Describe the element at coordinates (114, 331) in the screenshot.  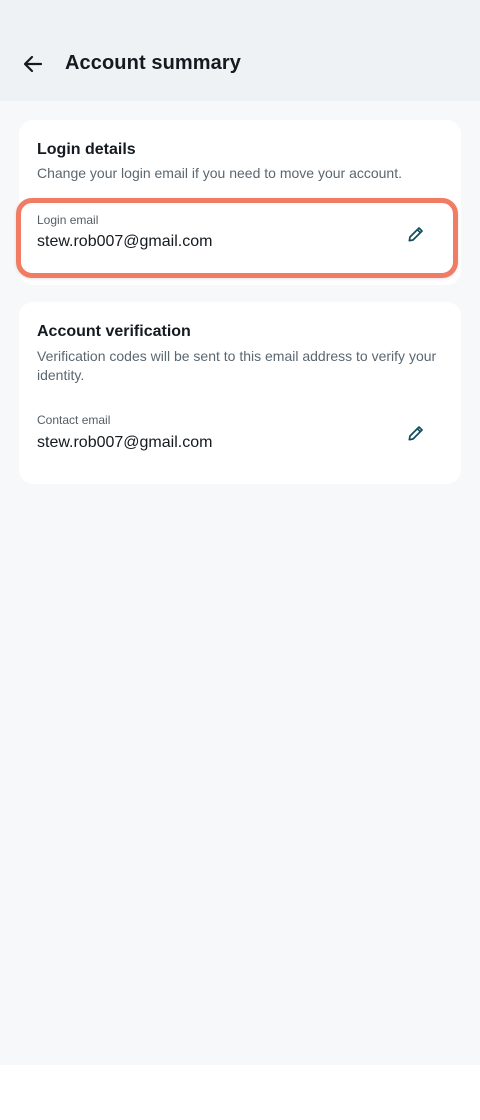
I see `account-verification-heading: Account verification` at that location.